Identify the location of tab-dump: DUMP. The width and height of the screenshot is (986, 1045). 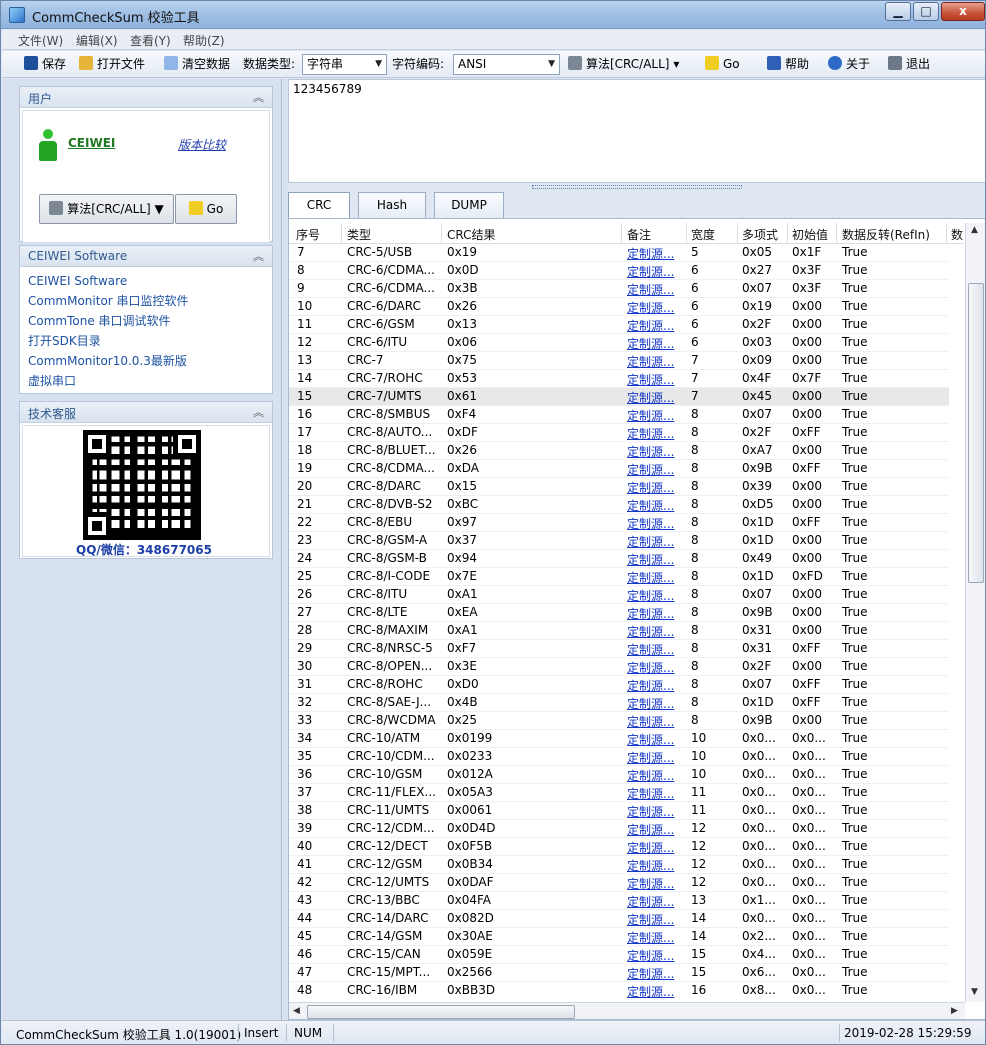
(469, 205).